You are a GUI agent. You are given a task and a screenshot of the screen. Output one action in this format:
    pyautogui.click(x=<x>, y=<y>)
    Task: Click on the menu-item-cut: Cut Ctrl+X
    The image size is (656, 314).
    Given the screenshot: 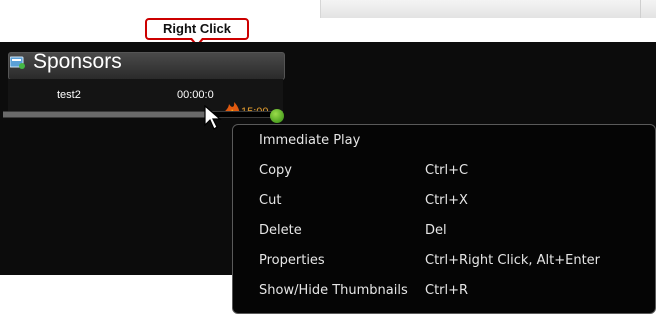 What is the action you would take?
    pyautogui.click(x=444, y=201)
    